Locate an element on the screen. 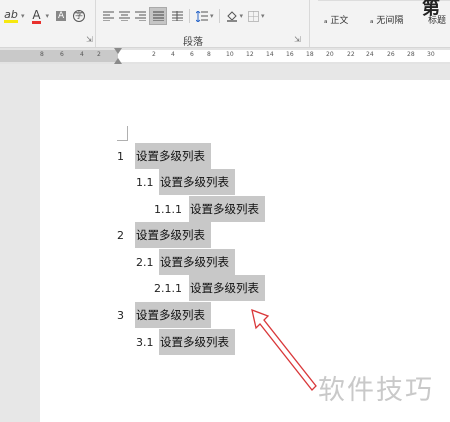 The width and height of the screenshot is (450, 422). font-color-button: A is located at coordinates (37, 16).